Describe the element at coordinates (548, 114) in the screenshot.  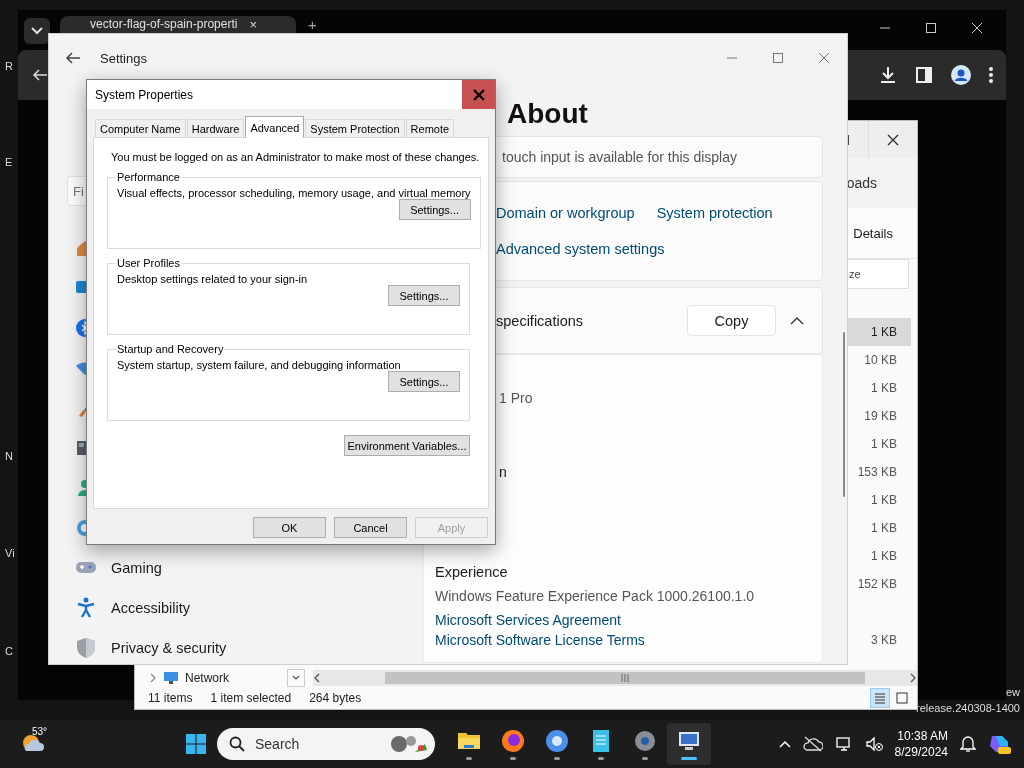
I see `page-heading: About` at that location.